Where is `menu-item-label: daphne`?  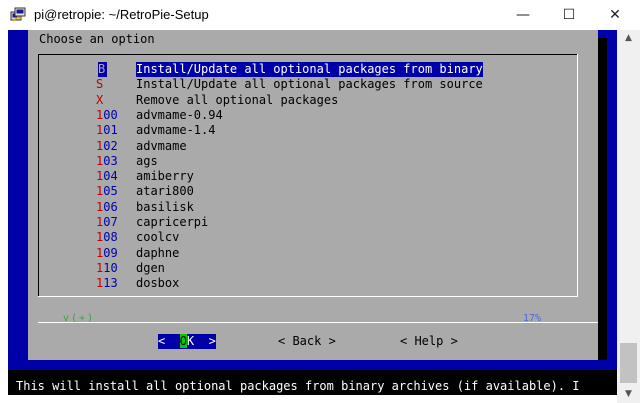
menu-item-label: daphne is located at coordinates (158, 252).